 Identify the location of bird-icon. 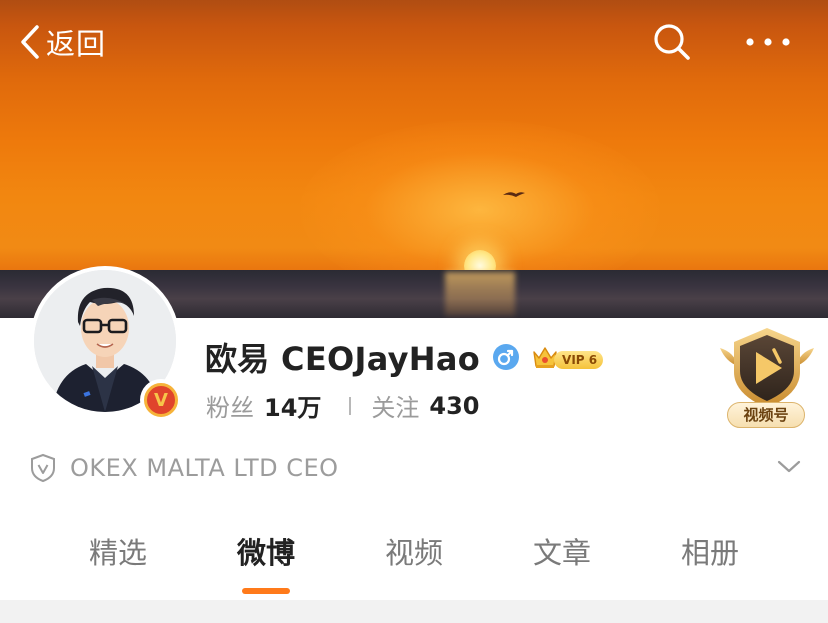
(514, 194).